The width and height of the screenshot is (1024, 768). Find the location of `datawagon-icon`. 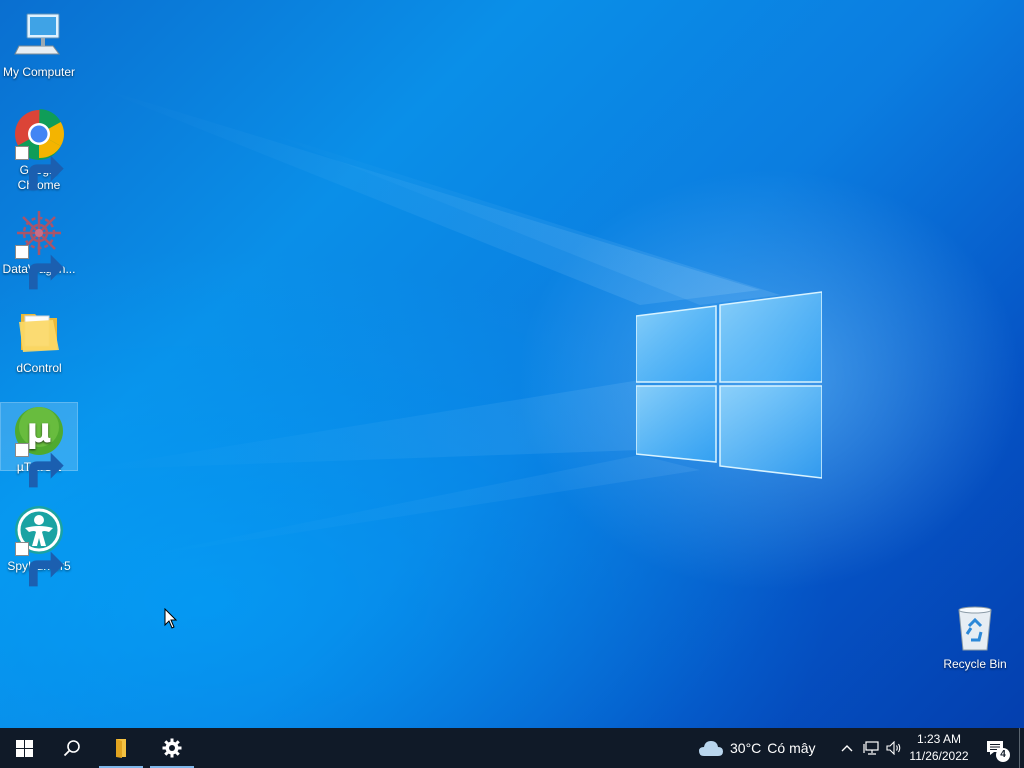

datawagon-icon is located at coordinates (39, 248).